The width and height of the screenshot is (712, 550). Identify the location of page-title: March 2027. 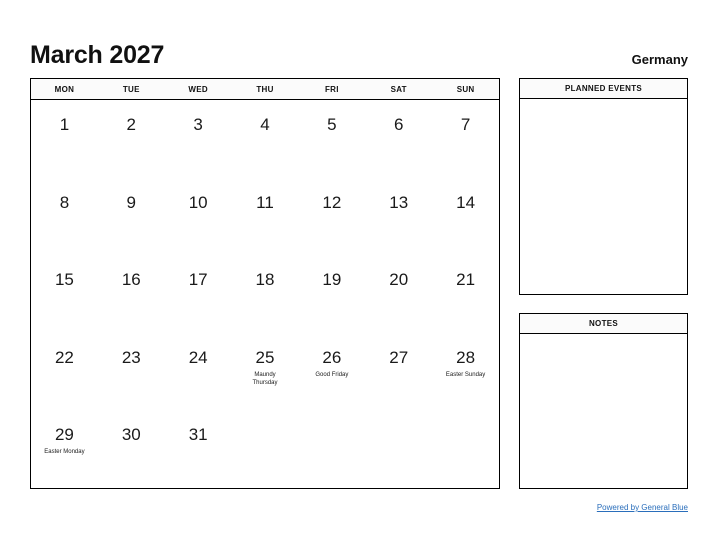
(97, 55).